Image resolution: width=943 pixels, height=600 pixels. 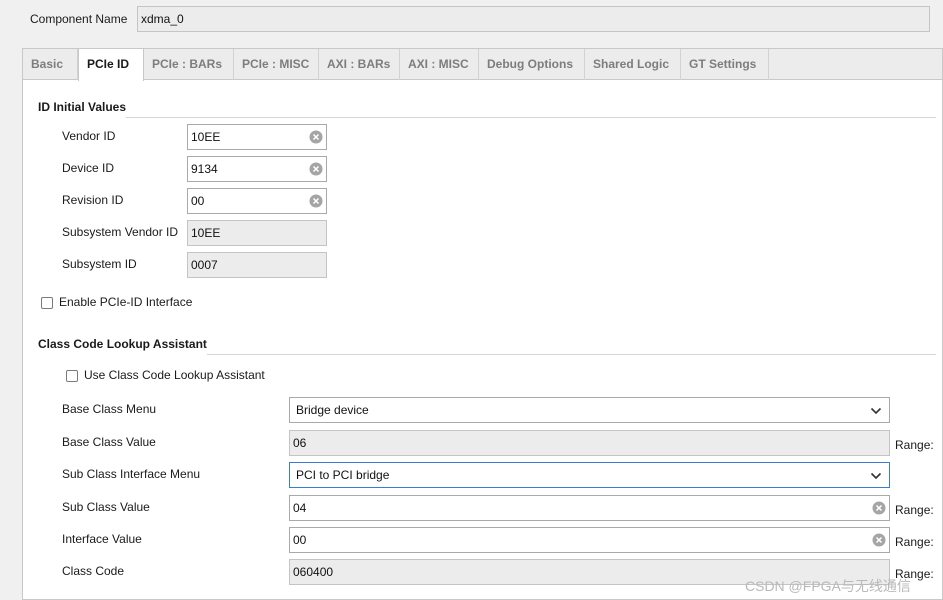 What do you see at coordinates (198, 201) in the screenshot?
I see `revision-id-value: 00` at bounding box center [198, 201].